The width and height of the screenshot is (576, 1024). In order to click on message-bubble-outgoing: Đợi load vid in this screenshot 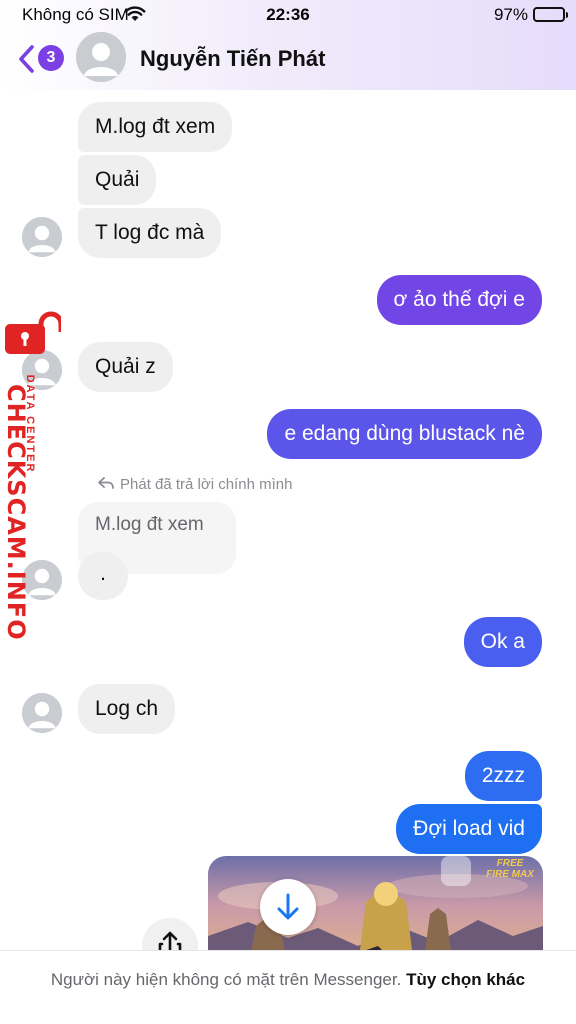, I will do `click(469, 829)`.